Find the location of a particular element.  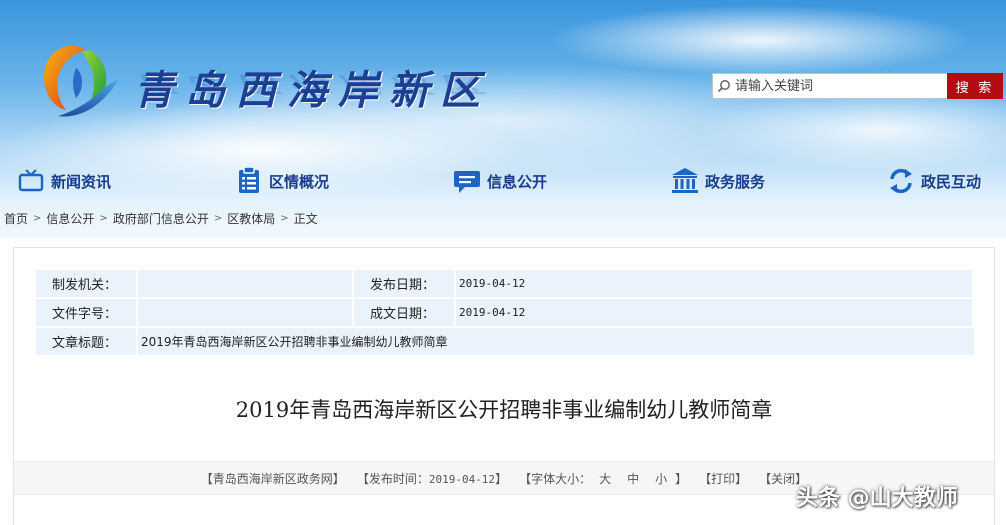

meta-row: 制发机关： 发布日期： 2019-04-12 is located at coordinates (505, 284).